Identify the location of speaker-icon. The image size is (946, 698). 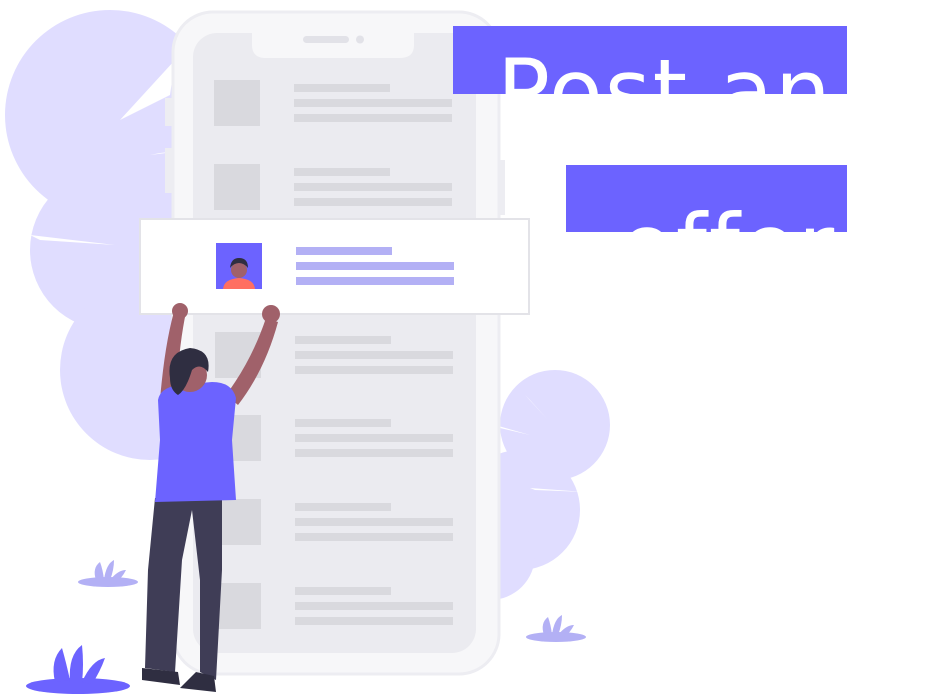
(326, 39).